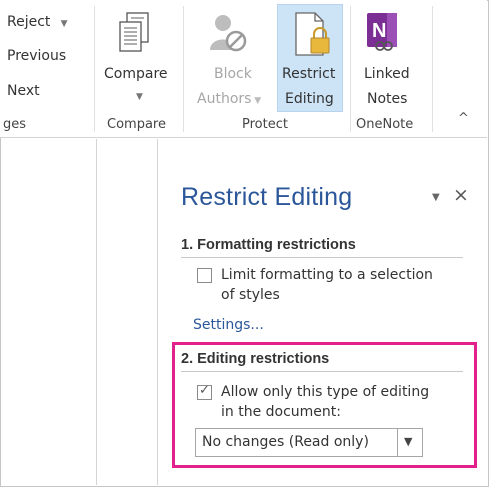 The image size is (489, 487). Describe the element at coordinates (436, 197) in the screenshot. I see `pane-options-icon: ▼` at that location.